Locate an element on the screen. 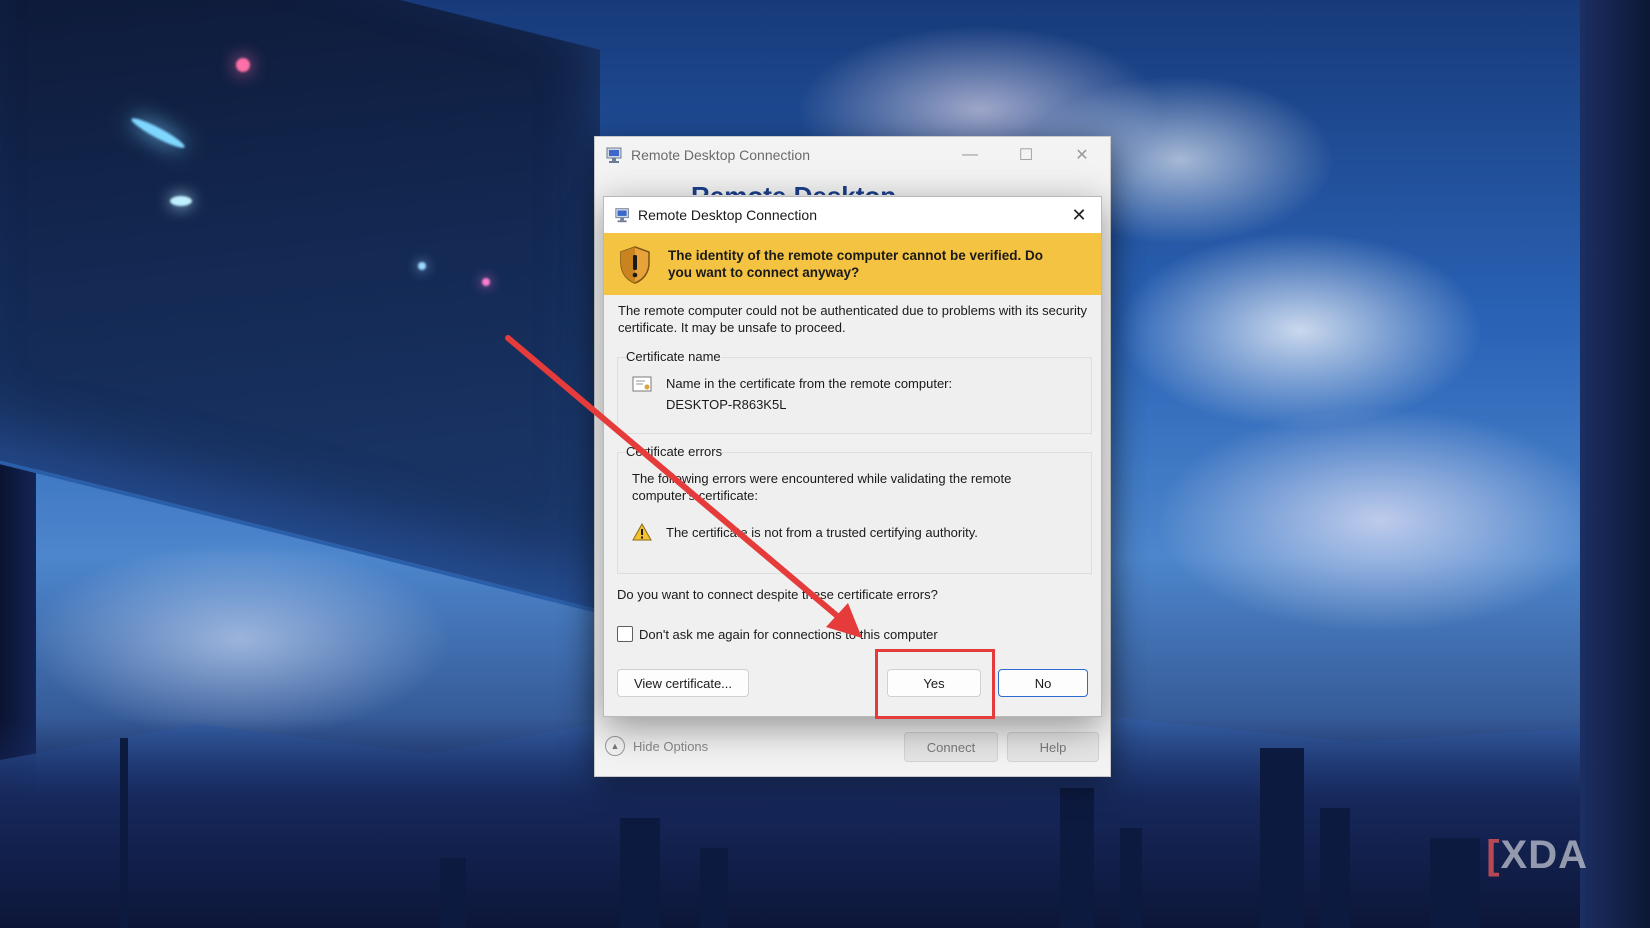 The image size is (1650, 928). watermark-bracket: [ is located at coordinates (1493, 855).